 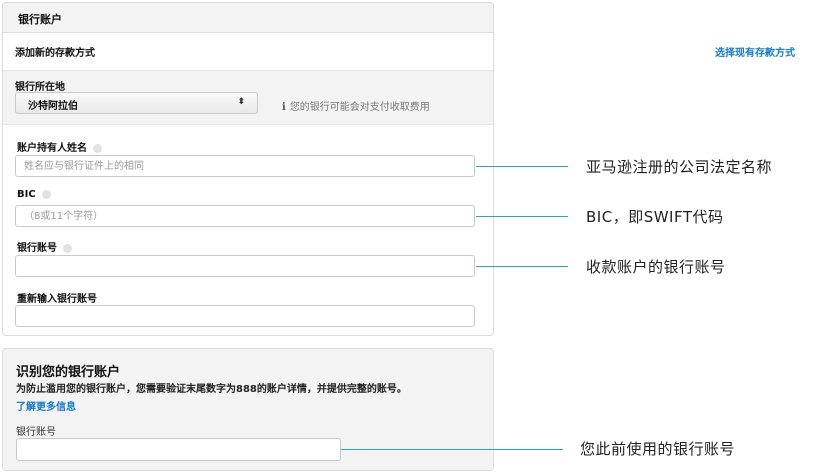 I want to click on identify-description: 为防止滥用您的银行账户，您需要验证末尾数字为888的账户详情，并提供完整的账号。, so click(x=211, y=389).